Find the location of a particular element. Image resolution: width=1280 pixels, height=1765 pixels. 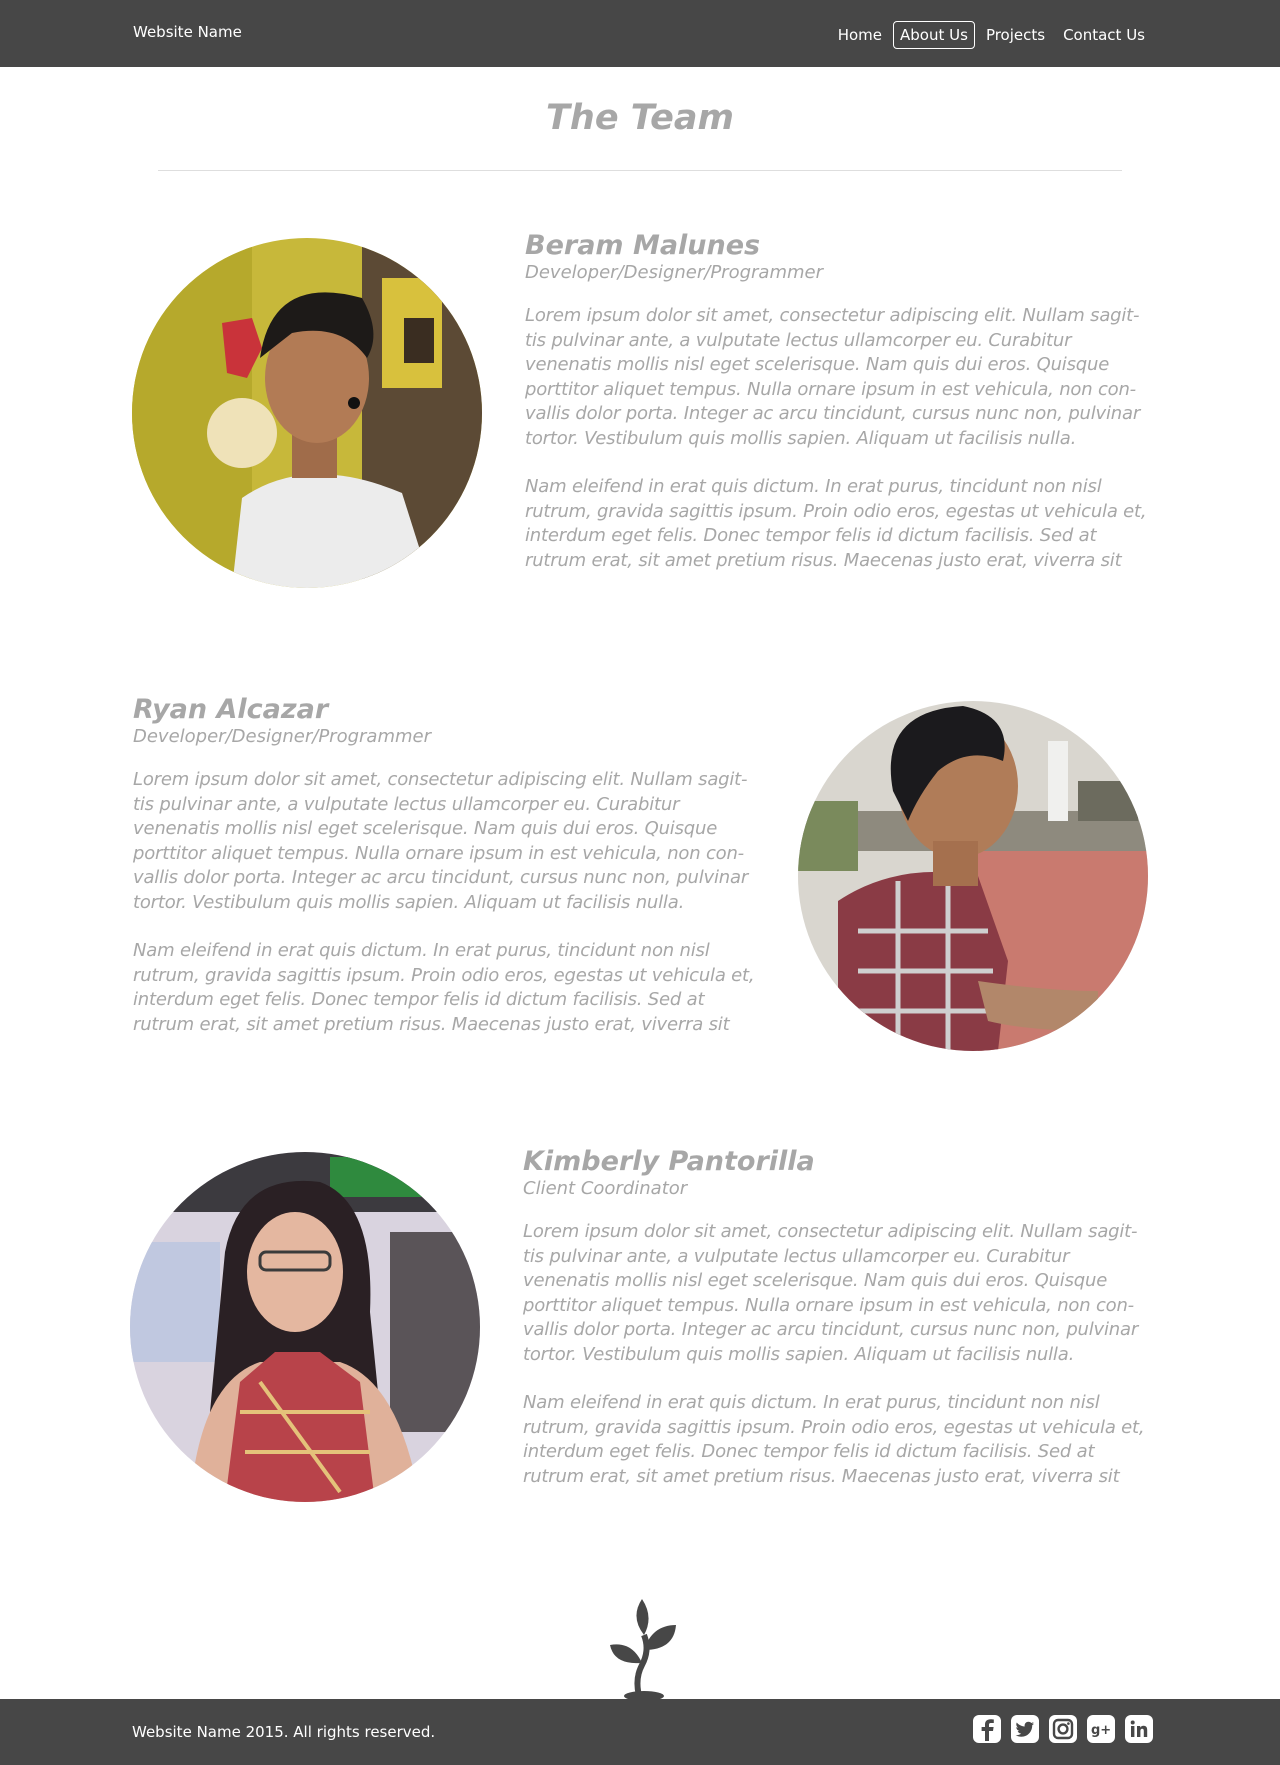

brand-link: Website Name is located at coordinates (187, 32).